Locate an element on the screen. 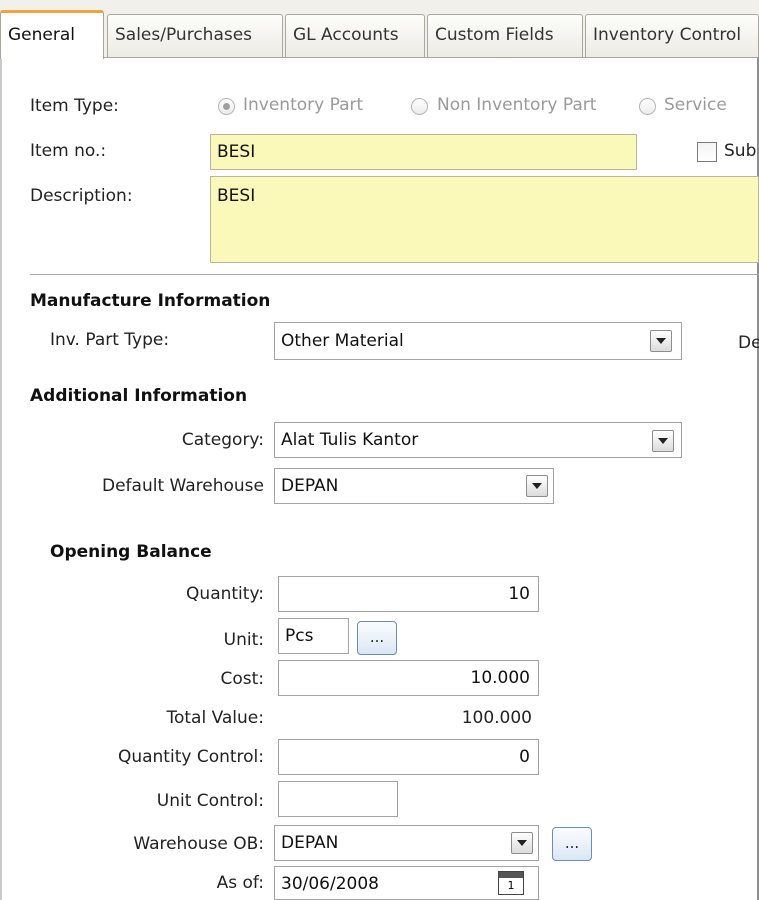  unit-control-label: Unit Control: is located at coordinates (210, 801).